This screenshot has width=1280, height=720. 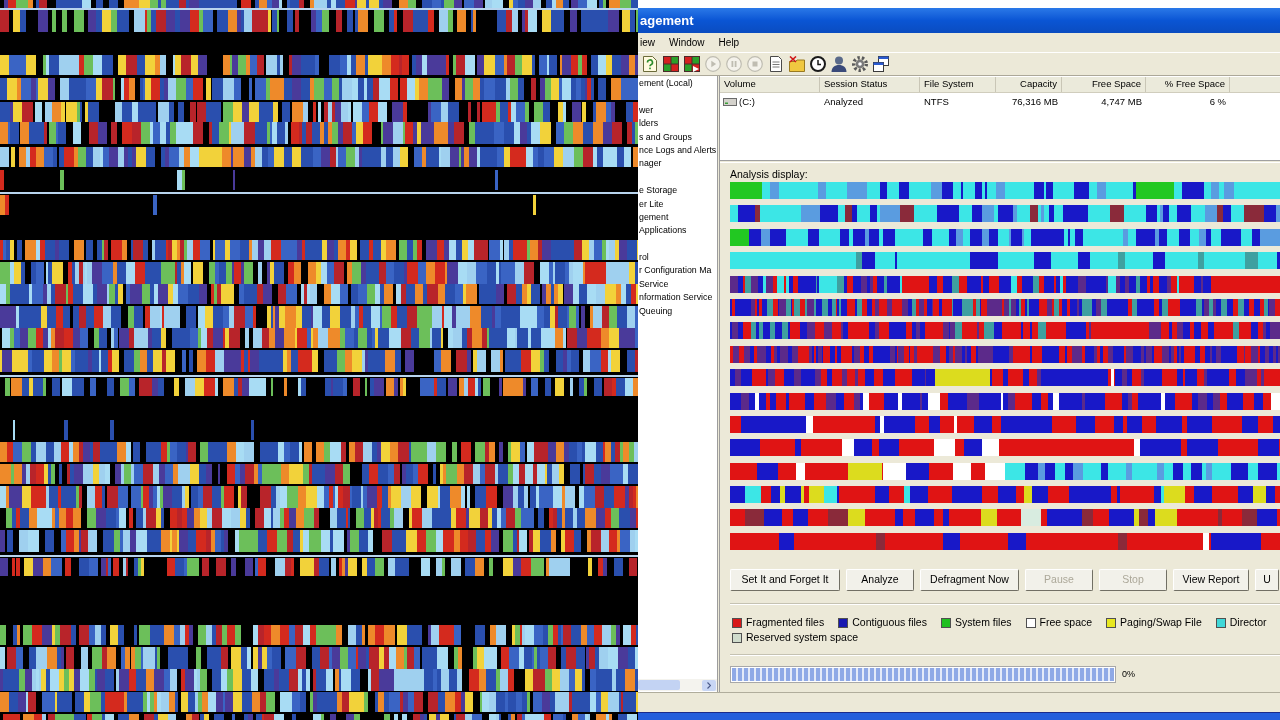 I want to click on legend-label: Reserved system space, so click(x=802, y=638).